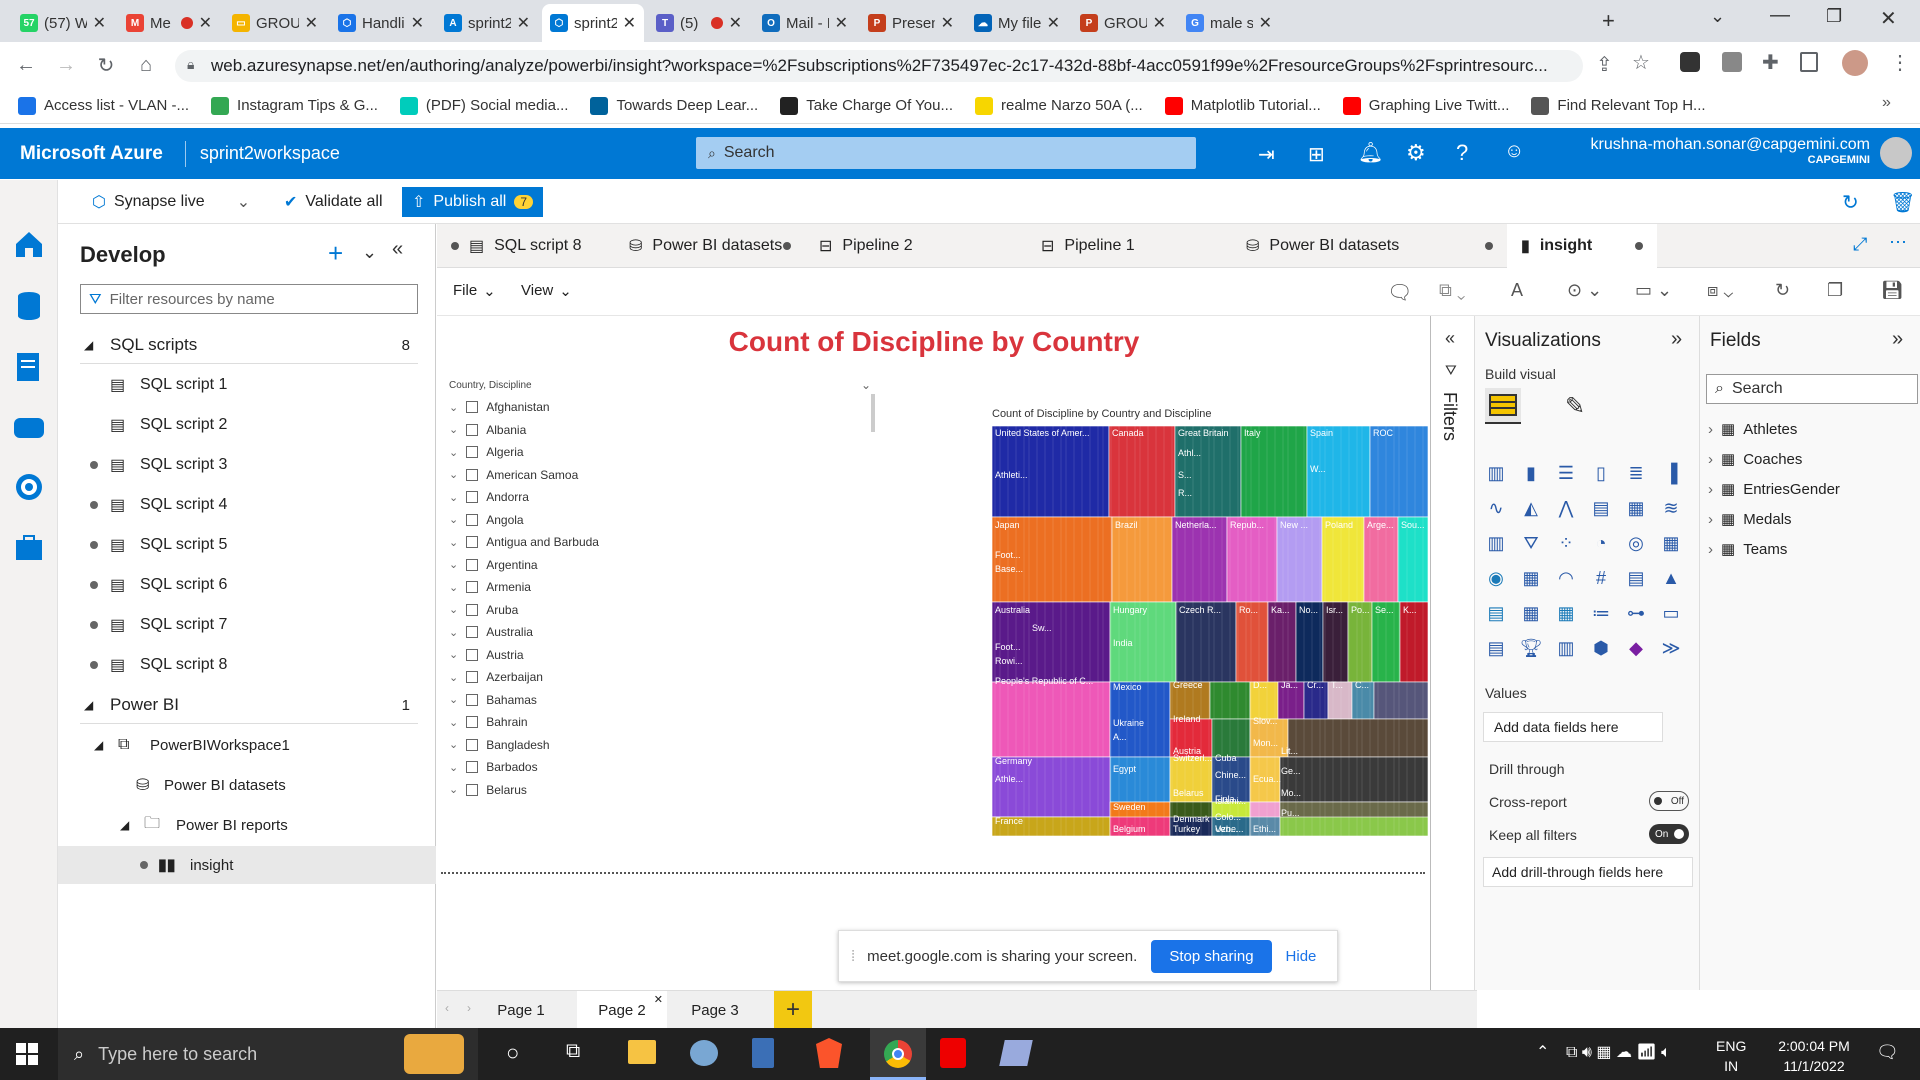  Describe the element at coordinates (486, 452) in the screenshot. I see `slicer-item: ⌄ Algeria` at that location.